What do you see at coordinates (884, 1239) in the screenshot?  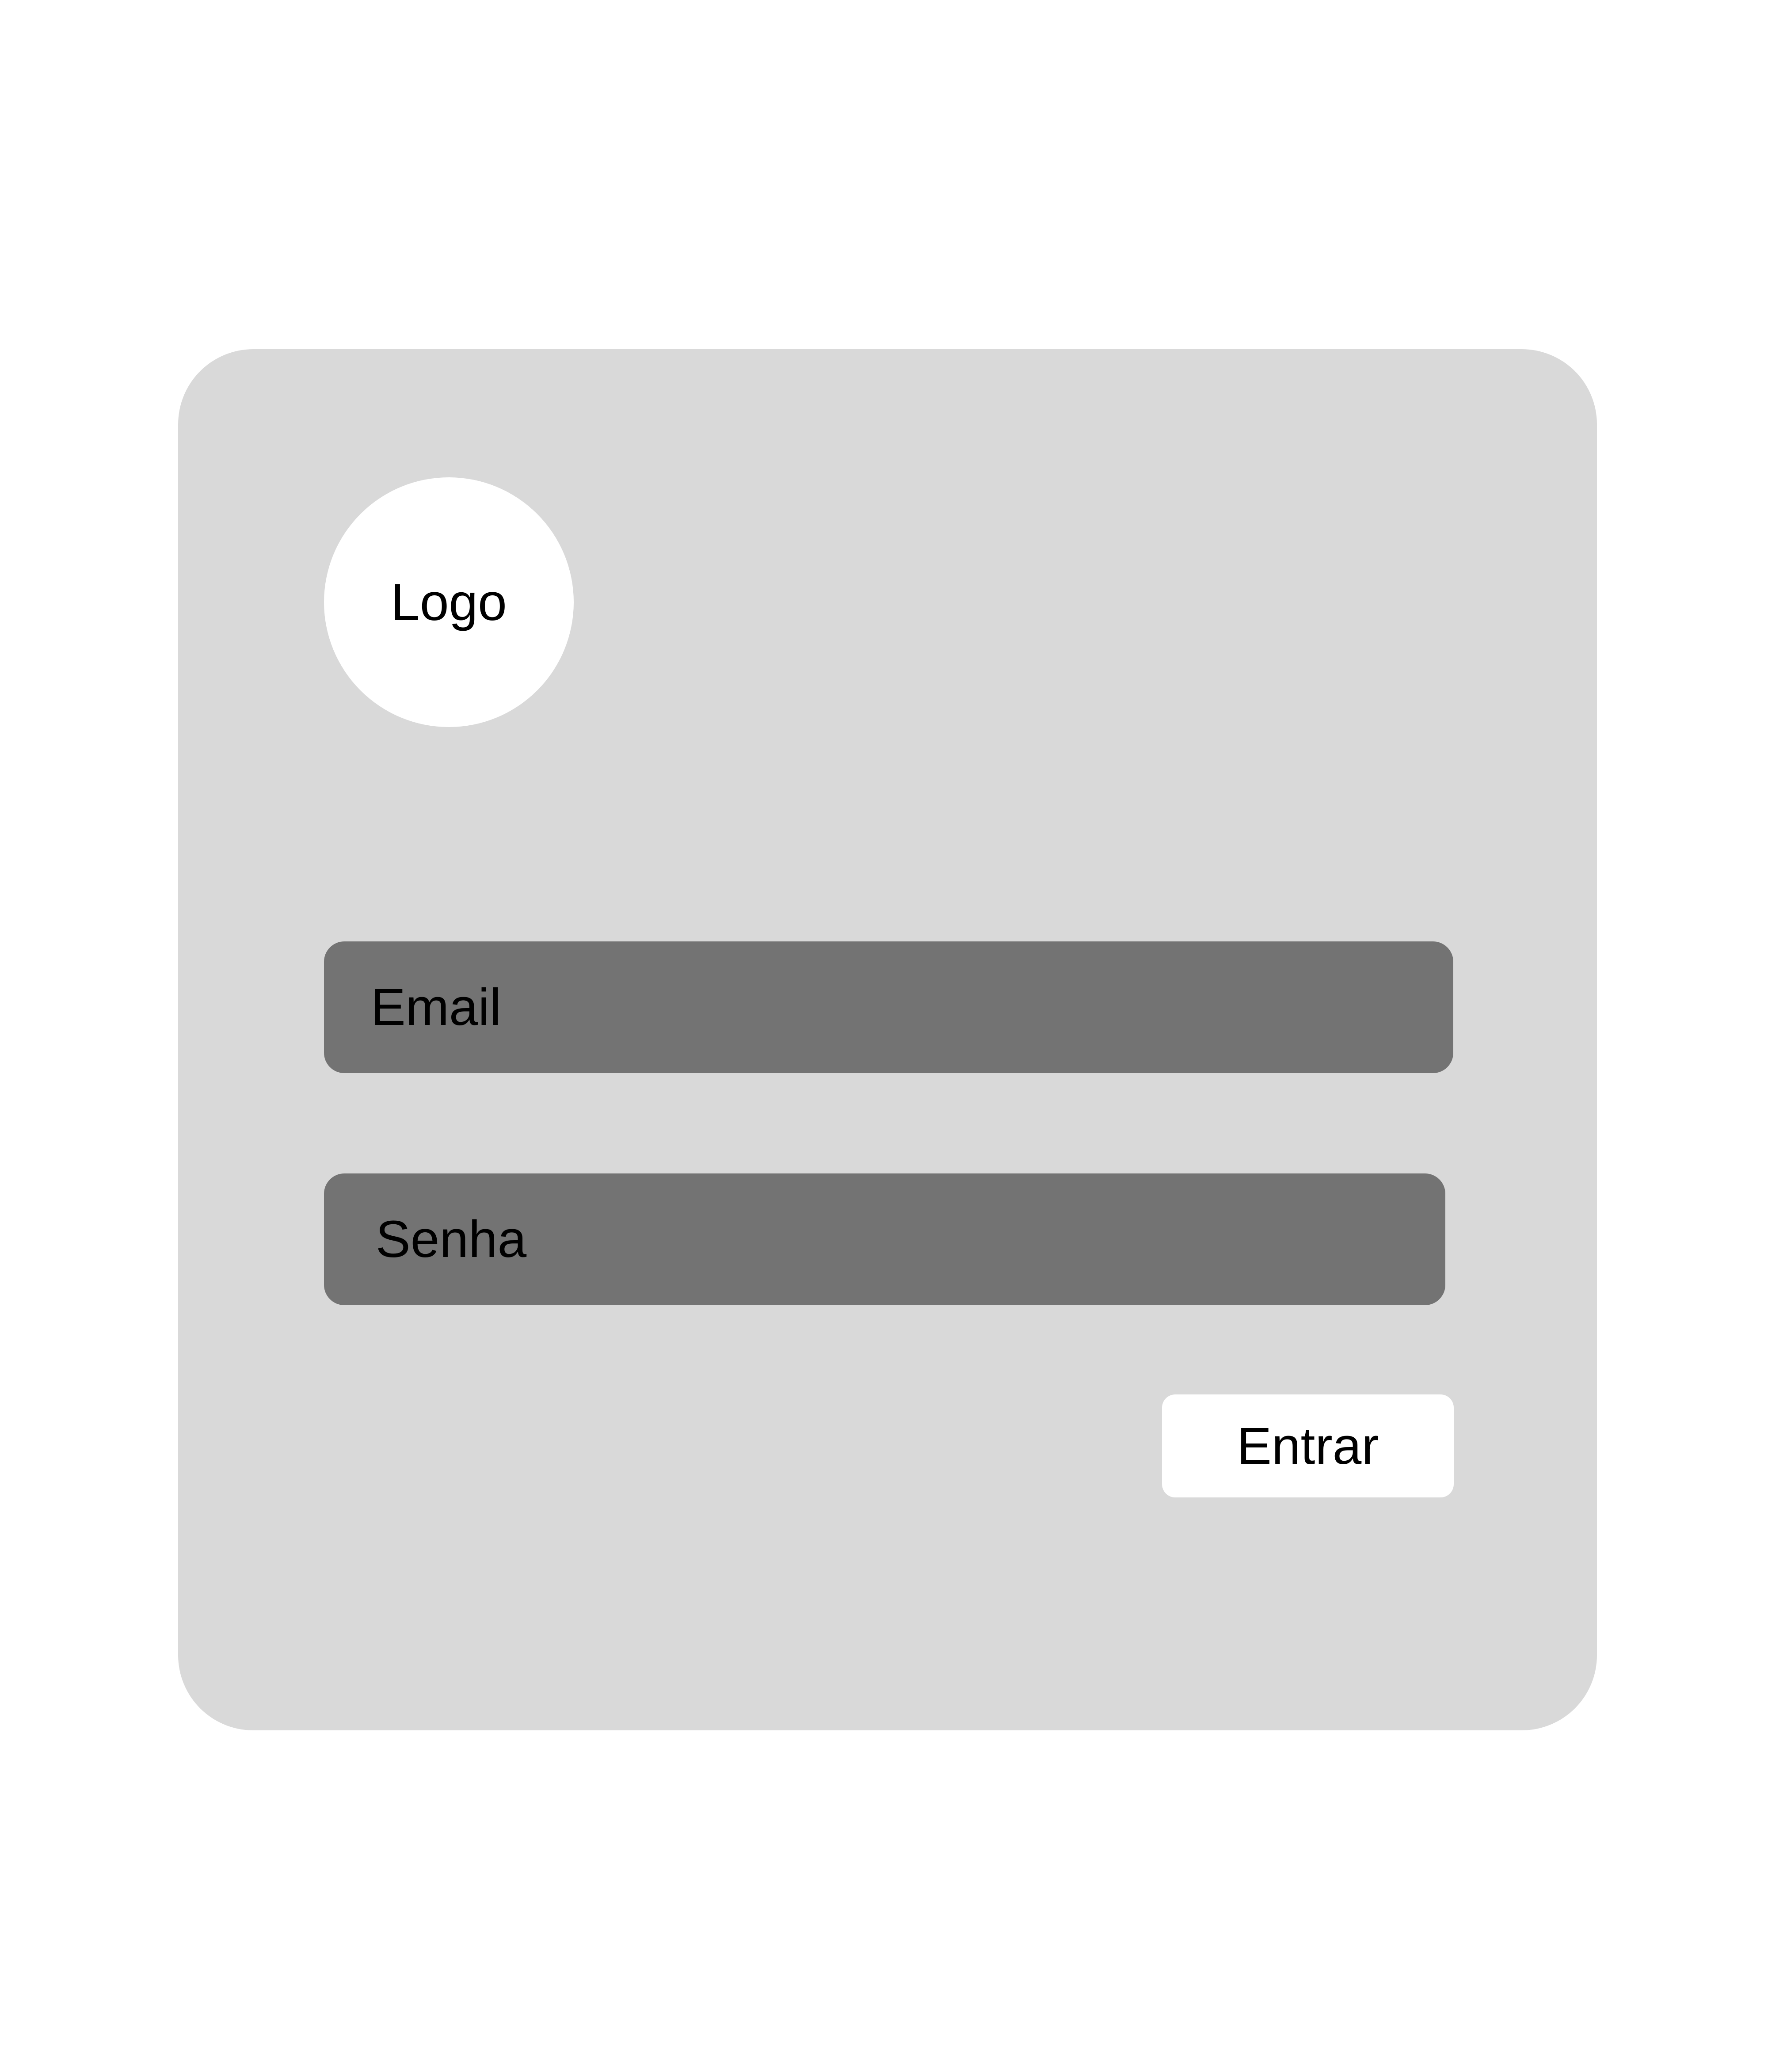 I see `password-field: Senha` at bounding box center [884, 1239].